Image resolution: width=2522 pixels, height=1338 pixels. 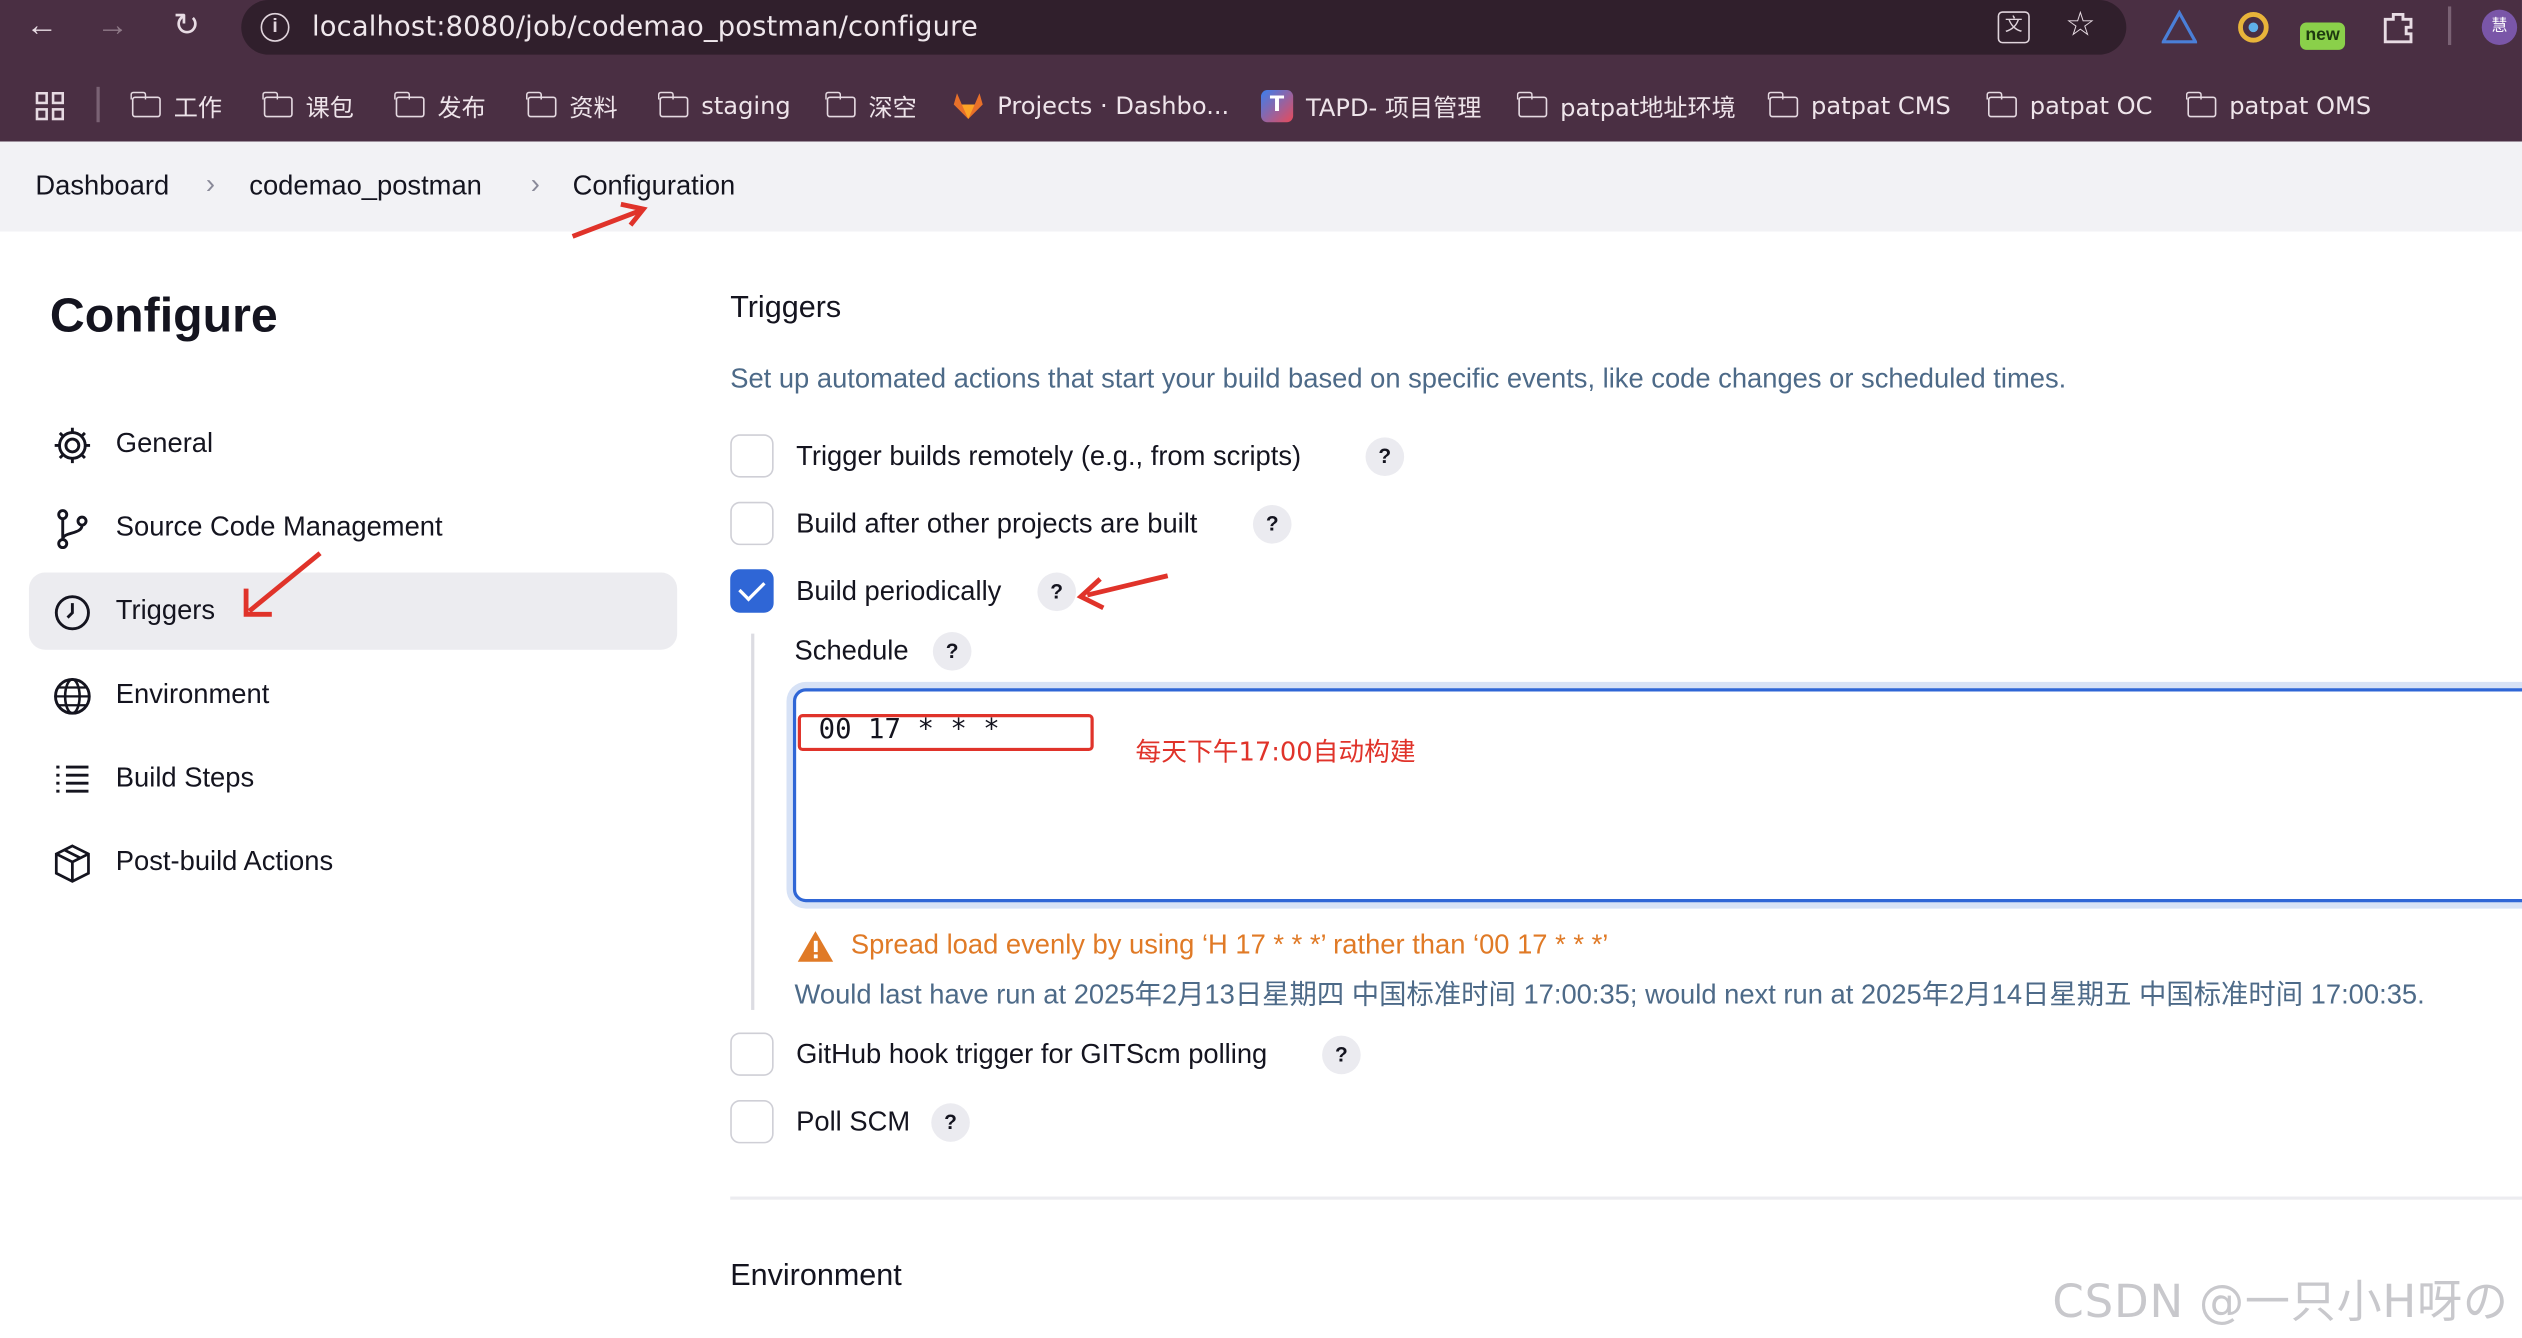 I want to click on bookmark-folder: patpat地址环境, so click(x=1626, y=106).